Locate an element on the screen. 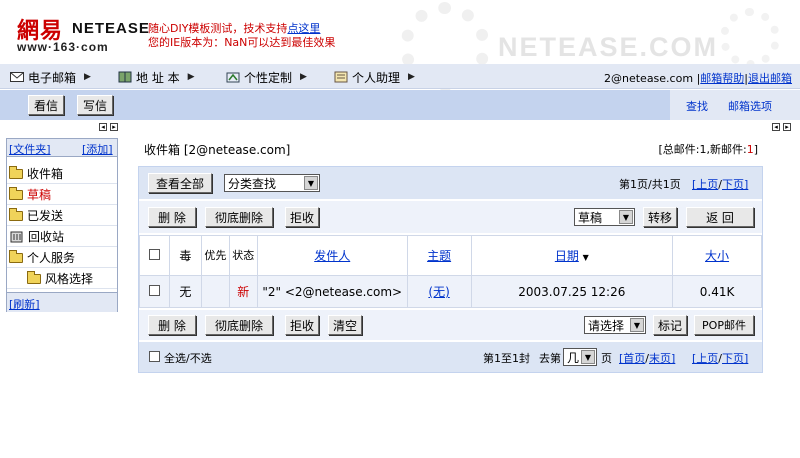  cell-subject-wrap: (无) is located at coordinates (439, 291).